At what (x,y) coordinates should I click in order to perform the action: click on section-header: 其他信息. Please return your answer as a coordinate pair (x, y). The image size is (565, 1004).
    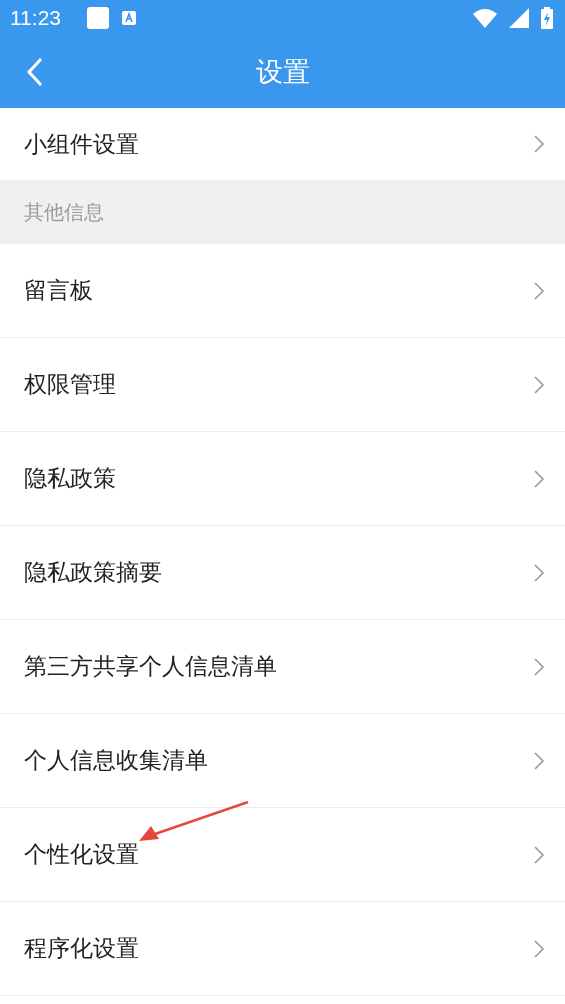
    Looking at the image, I should click on (282, 212).